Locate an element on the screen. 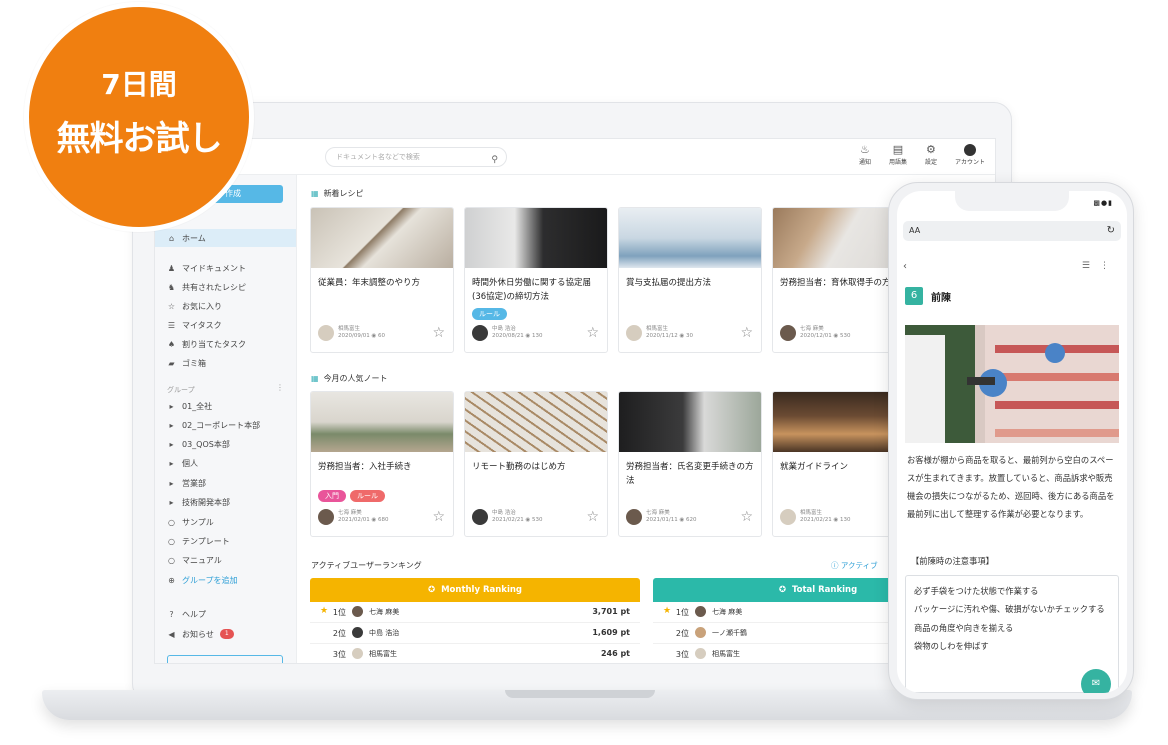  ranking-info-link: ⓘ アクティブ is located at coordinates (854, 565).